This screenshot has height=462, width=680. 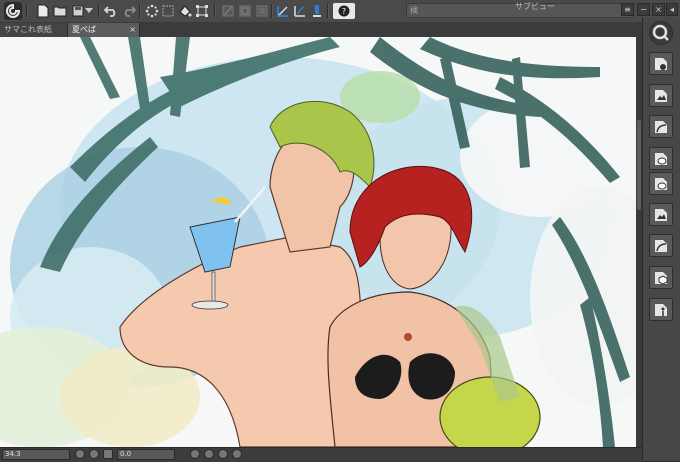 What do you see at coordinates (661, 277) in the screenshot?
I see `cube-icon` at bounding box center [661, 277].